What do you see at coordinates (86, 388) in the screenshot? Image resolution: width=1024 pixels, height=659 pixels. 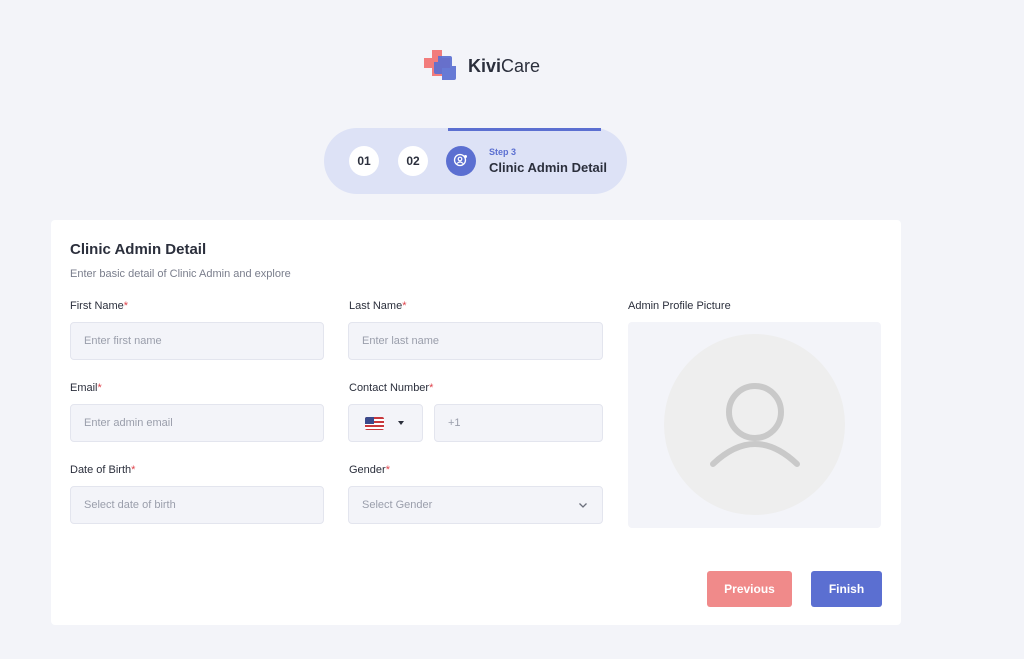 I see `email-label: Email*` at bounding box center [86, 388].